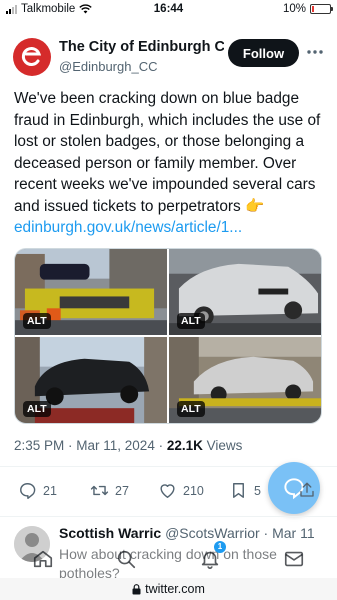  I want to click on bookmark-count: 5, so click(257, 490).